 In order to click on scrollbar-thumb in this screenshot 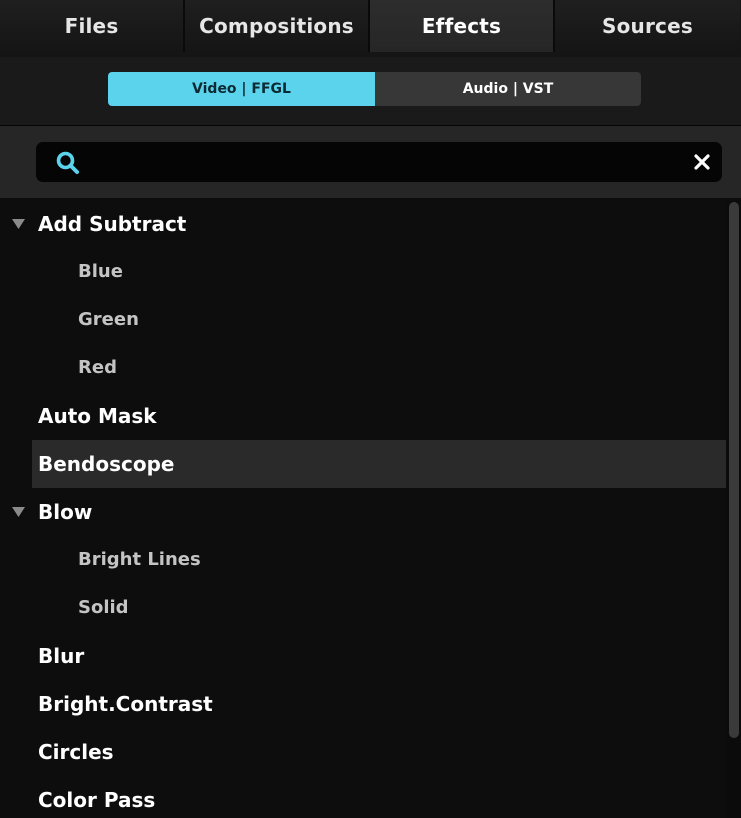, I will do `click(734, 470)`.